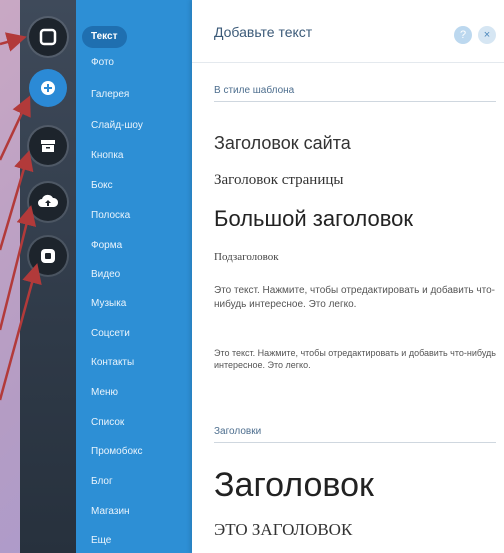 This screenshot has height=553, width=504. Describe the element at coordinates (106, 246) in the screenshot. I see `category-form: Форма` at that location.